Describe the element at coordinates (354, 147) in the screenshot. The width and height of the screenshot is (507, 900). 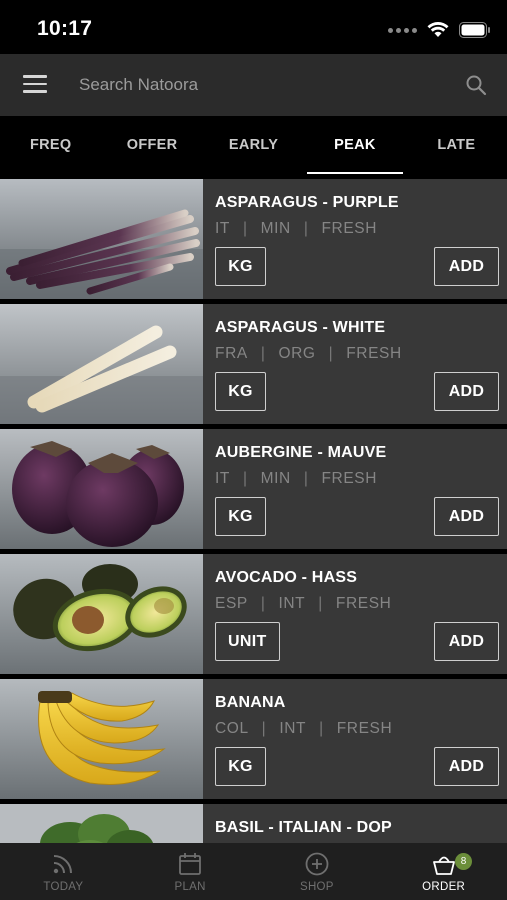
I see `tab-peak: PEAK` at that location.